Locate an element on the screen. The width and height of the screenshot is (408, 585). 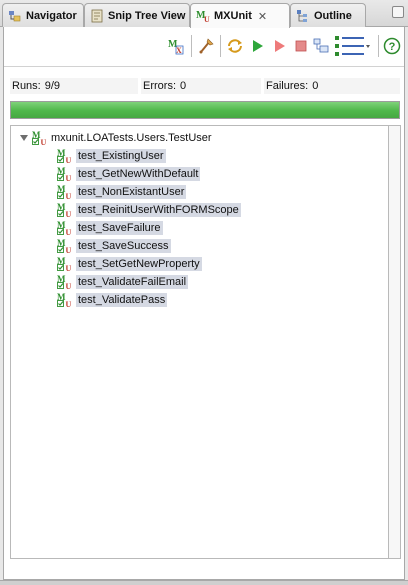
run-failed-icon is located at coordinates (279, 46).